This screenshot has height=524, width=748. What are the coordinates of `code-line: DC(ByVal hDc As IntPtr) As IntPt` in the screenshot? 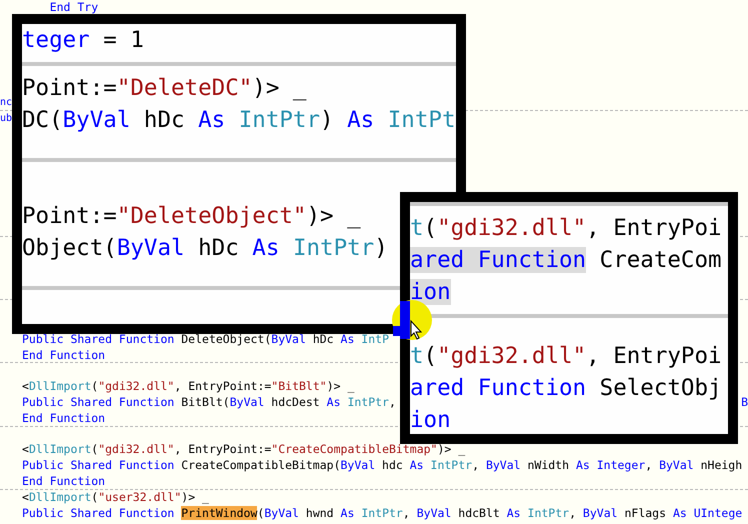 It's located at (239, 120).